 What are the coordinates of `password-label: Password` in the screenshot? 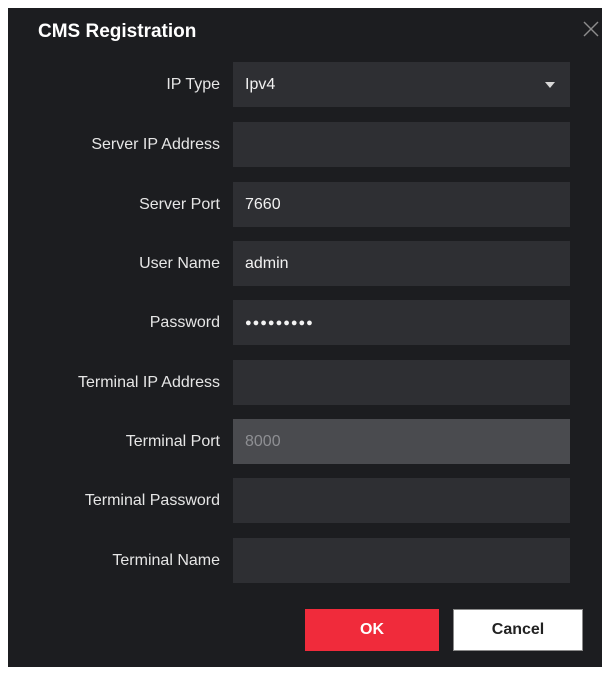 It's located at (184, 322).